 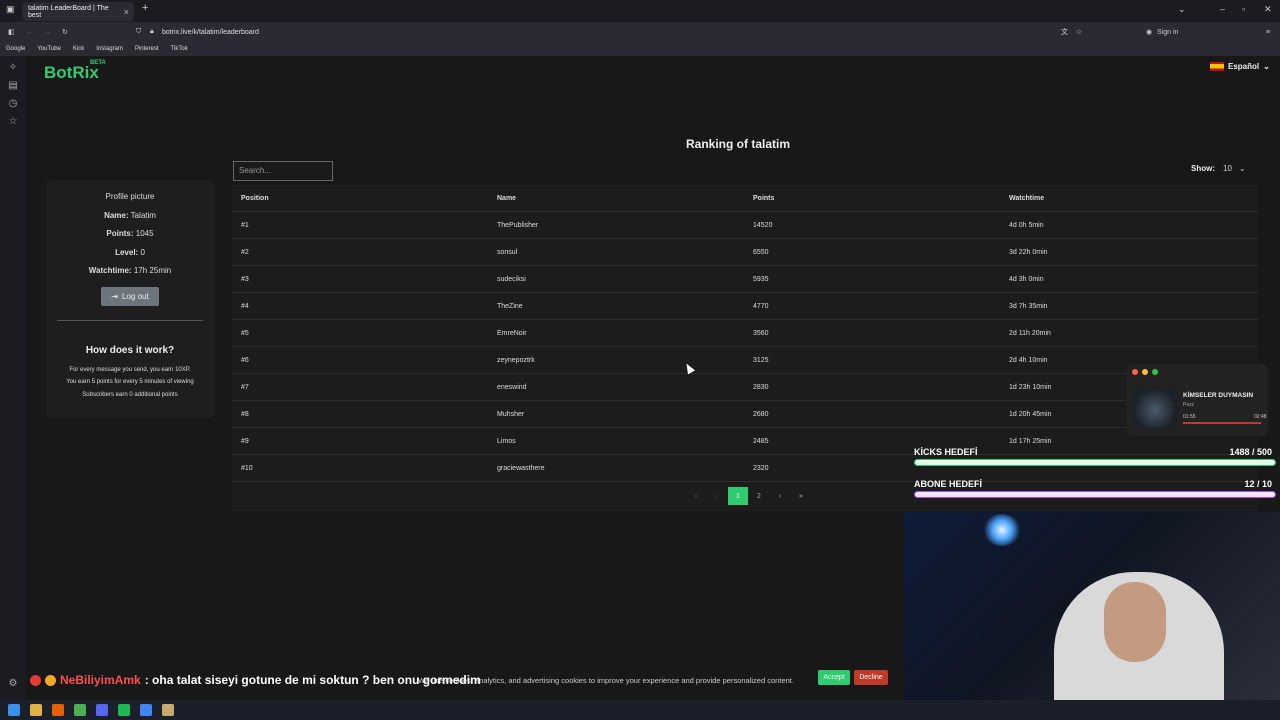 I want to click on pagination: « ‹ 1 2 › », so click(x=749, y=496).